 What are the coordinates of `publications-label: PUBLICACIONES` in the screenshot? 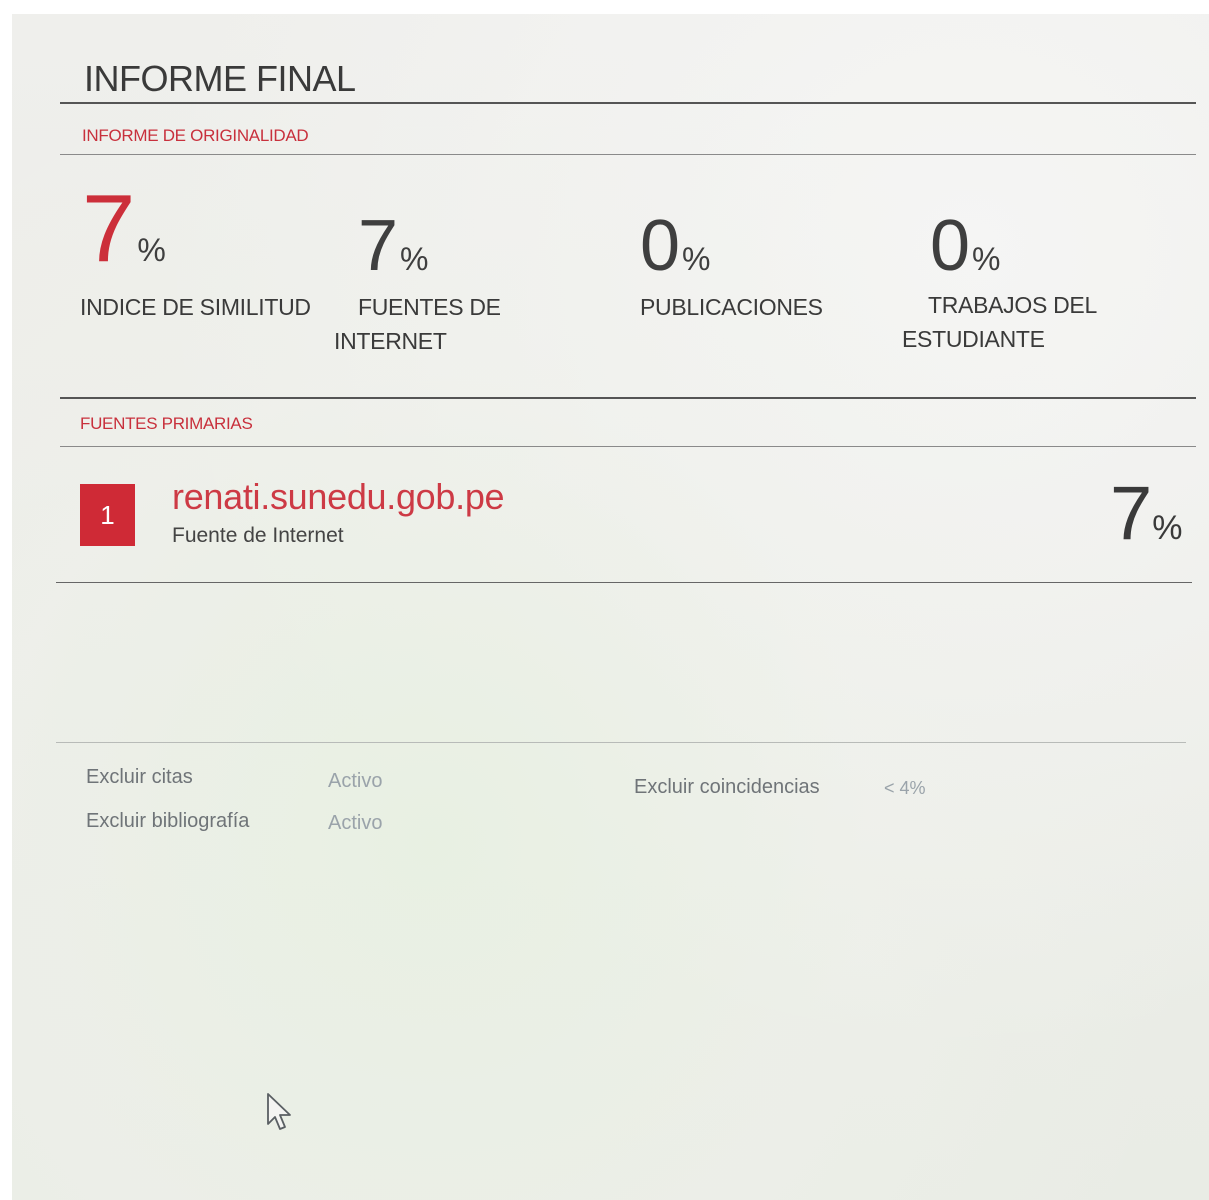 It's located at (731, 307).